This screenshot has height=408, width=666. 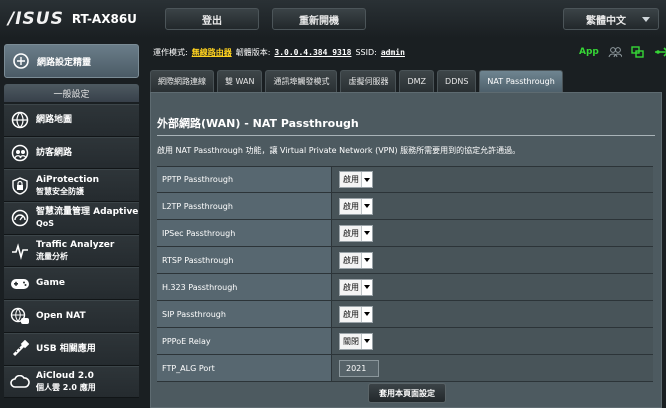 What do you see at coordinates (521, 81) in the screenshot?
I see `tab-nat-passthrough: NAT Passthrough` at bounding box center [521, 81].